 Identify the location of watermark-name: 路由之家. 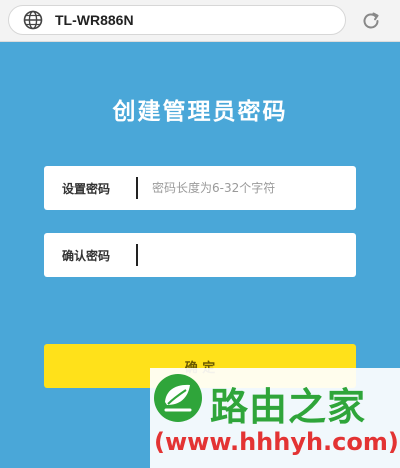
(288, 407).